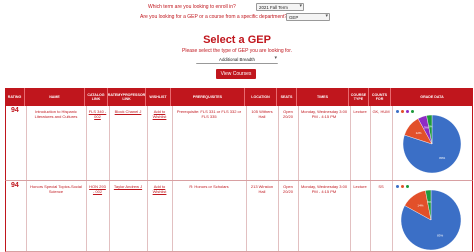 The width and height of the screenshot is (474, 252). Describe the element at coordinates (419, 133) in the screenshot. I see `pie-label-b: 12%` at that location.